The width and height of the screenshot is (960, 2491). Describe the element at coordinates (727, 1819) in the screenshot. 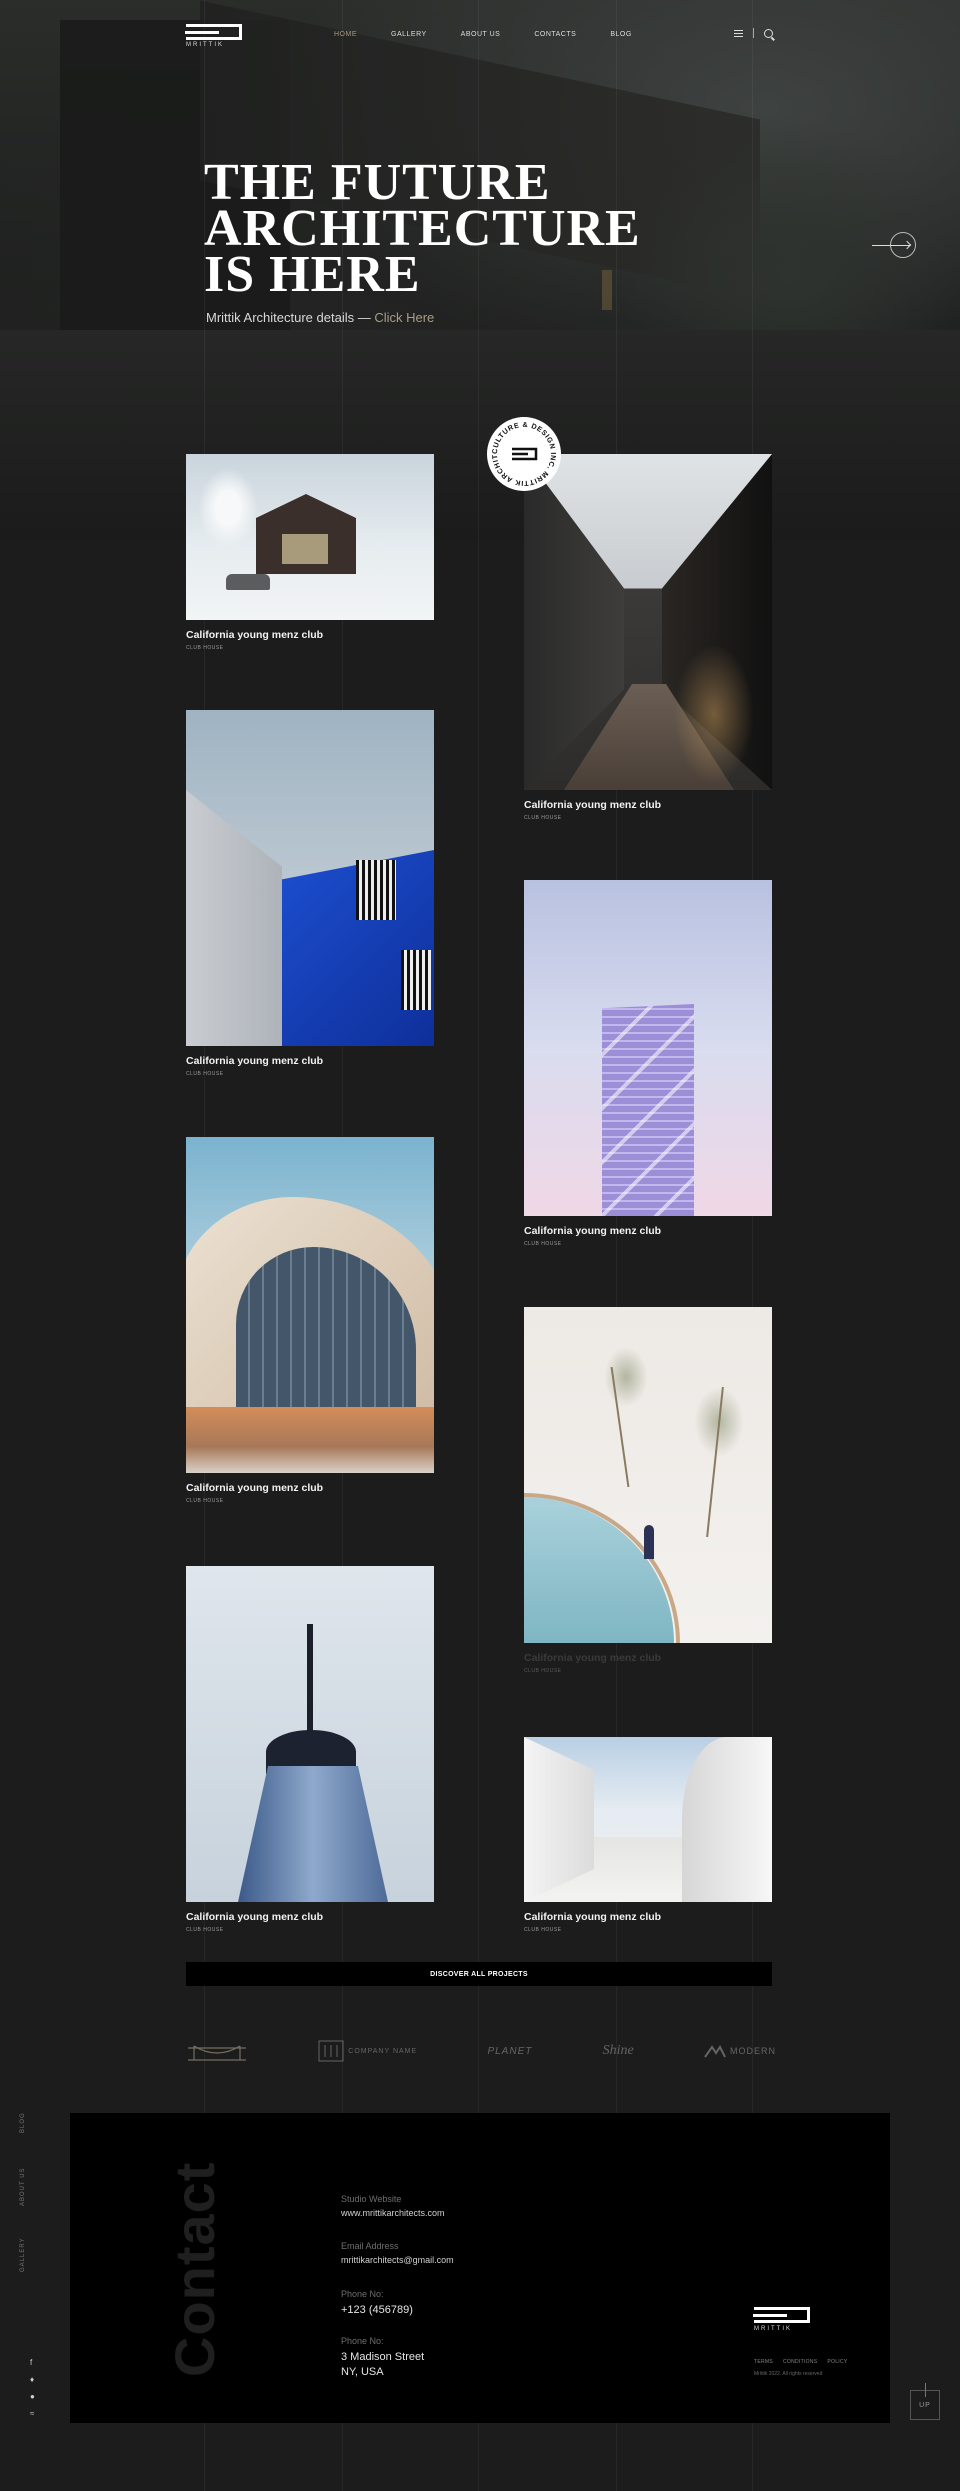

I see `image-wall` at that location.